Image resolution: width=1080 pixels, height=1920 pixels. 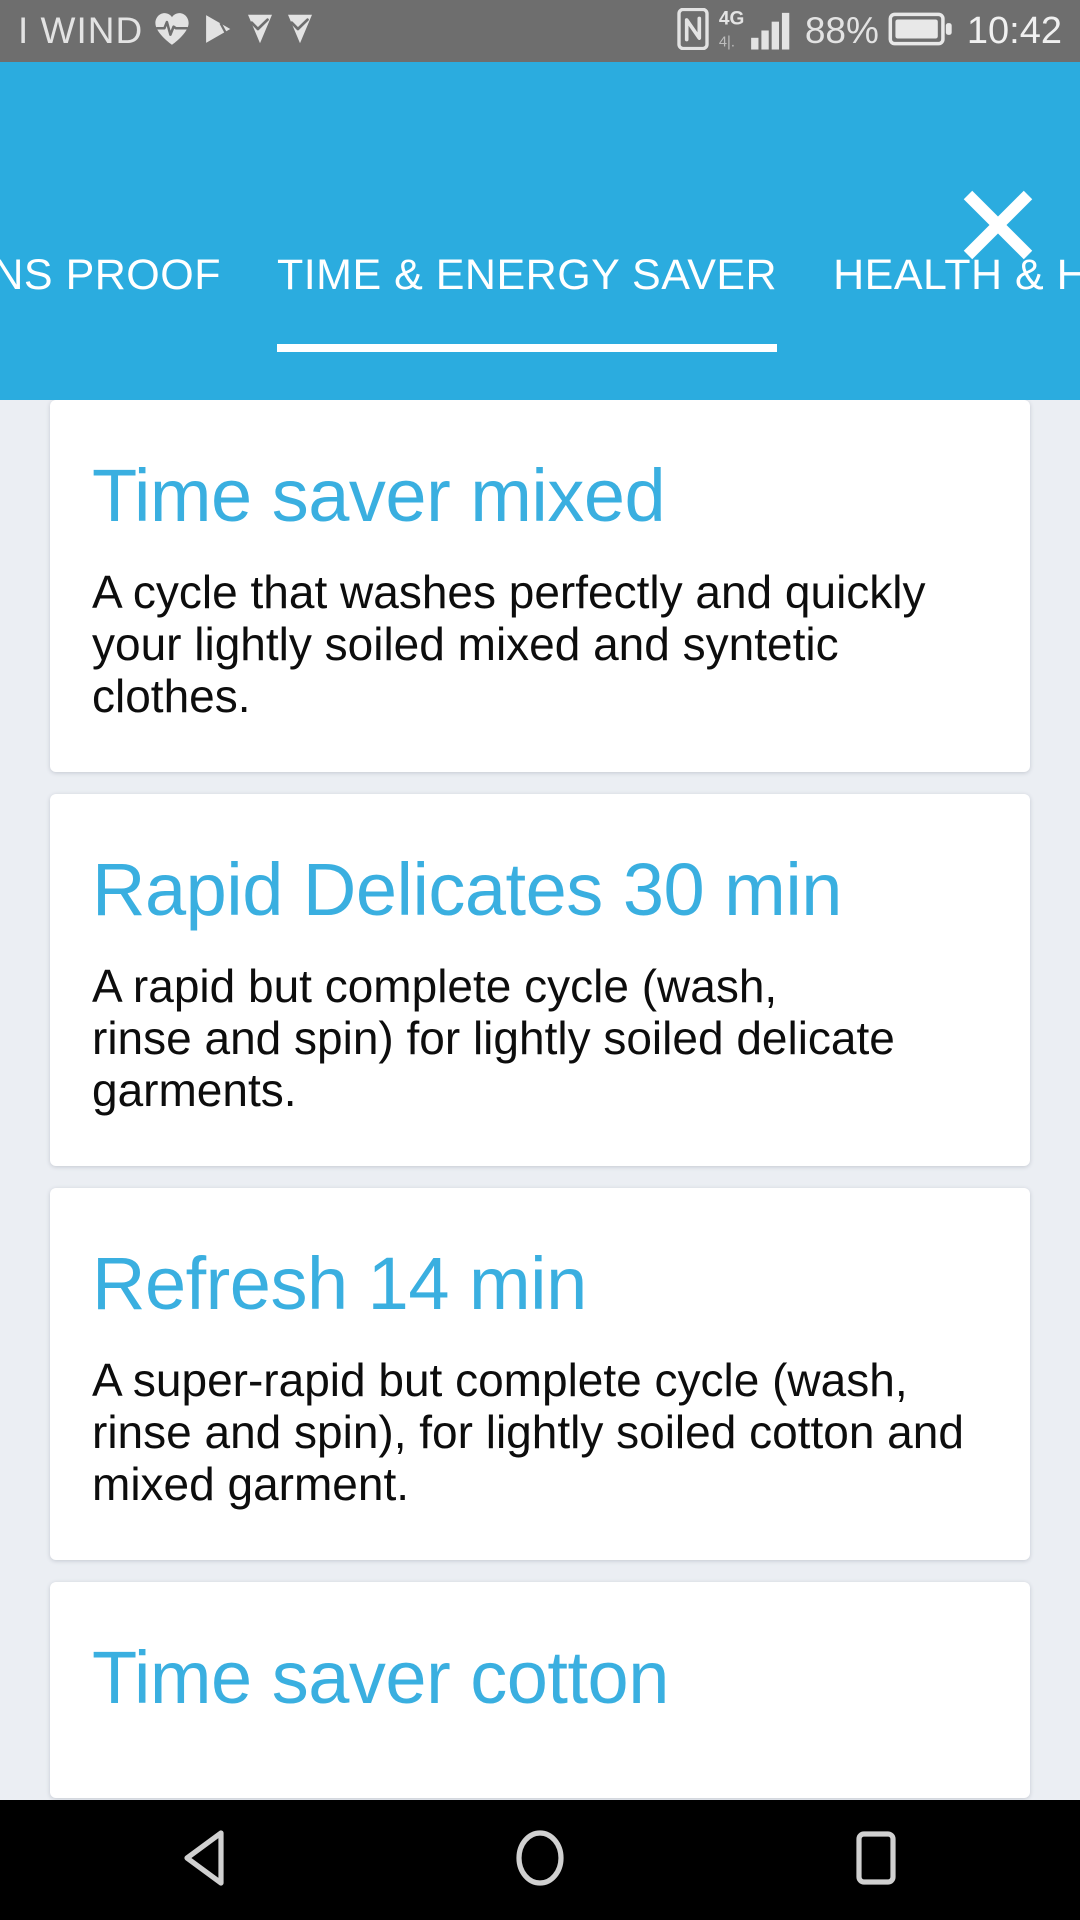 I want to click on battery-icon, so click(x=921, y=31).